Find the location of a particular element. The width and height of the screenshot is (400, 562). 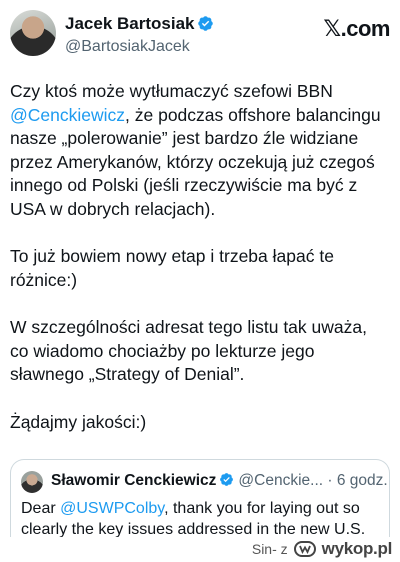

quoted-author-name: Sławomir Cenckiewicz is located at coordinates (134, 480).